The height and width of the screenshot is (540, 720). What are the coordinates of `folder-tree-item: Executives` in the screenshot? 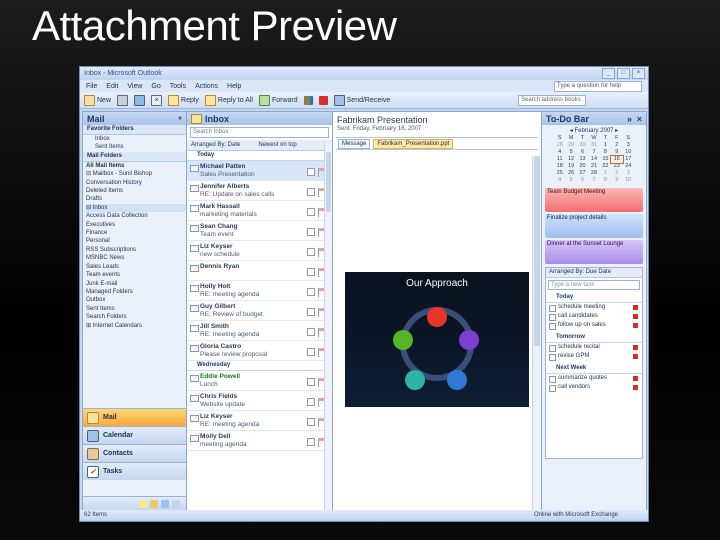 It's located at (136, 225).